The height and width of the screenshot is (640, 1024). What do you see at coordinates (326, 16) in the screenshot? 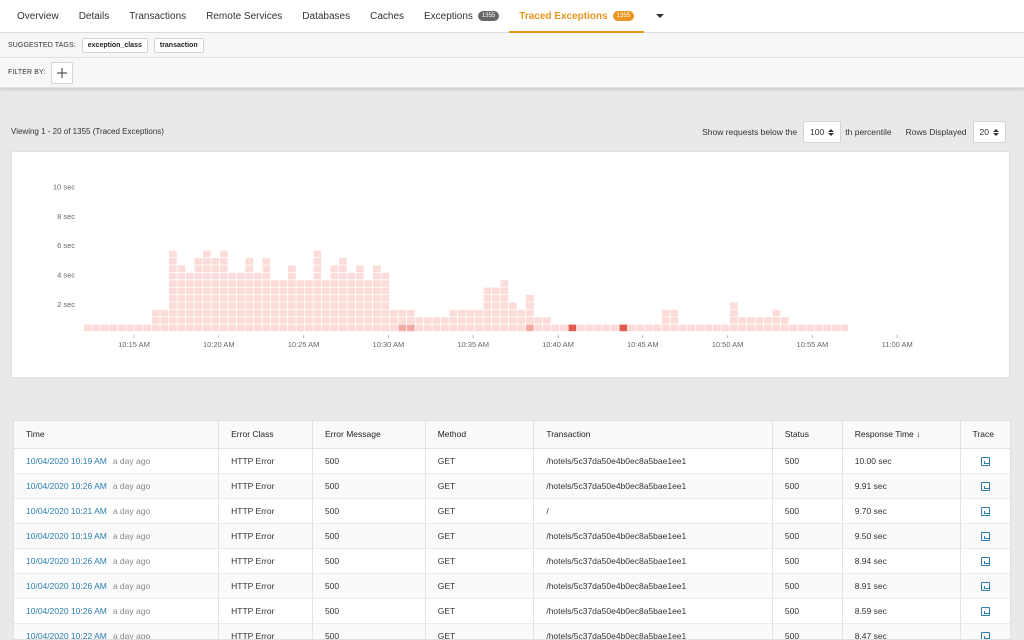
I see `tab-databases: Databases` at bounding box center [326, 16].